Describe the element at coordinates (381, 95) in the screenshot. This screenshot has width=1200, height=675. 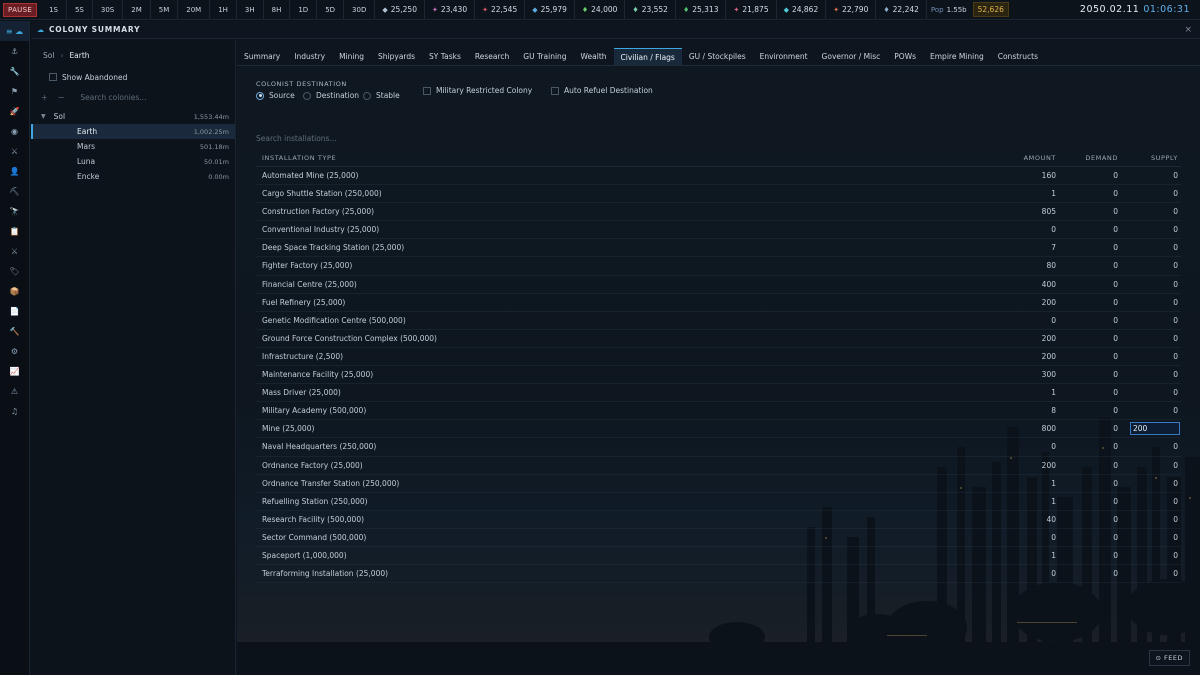
I see `stable-option: Stable` at that location.